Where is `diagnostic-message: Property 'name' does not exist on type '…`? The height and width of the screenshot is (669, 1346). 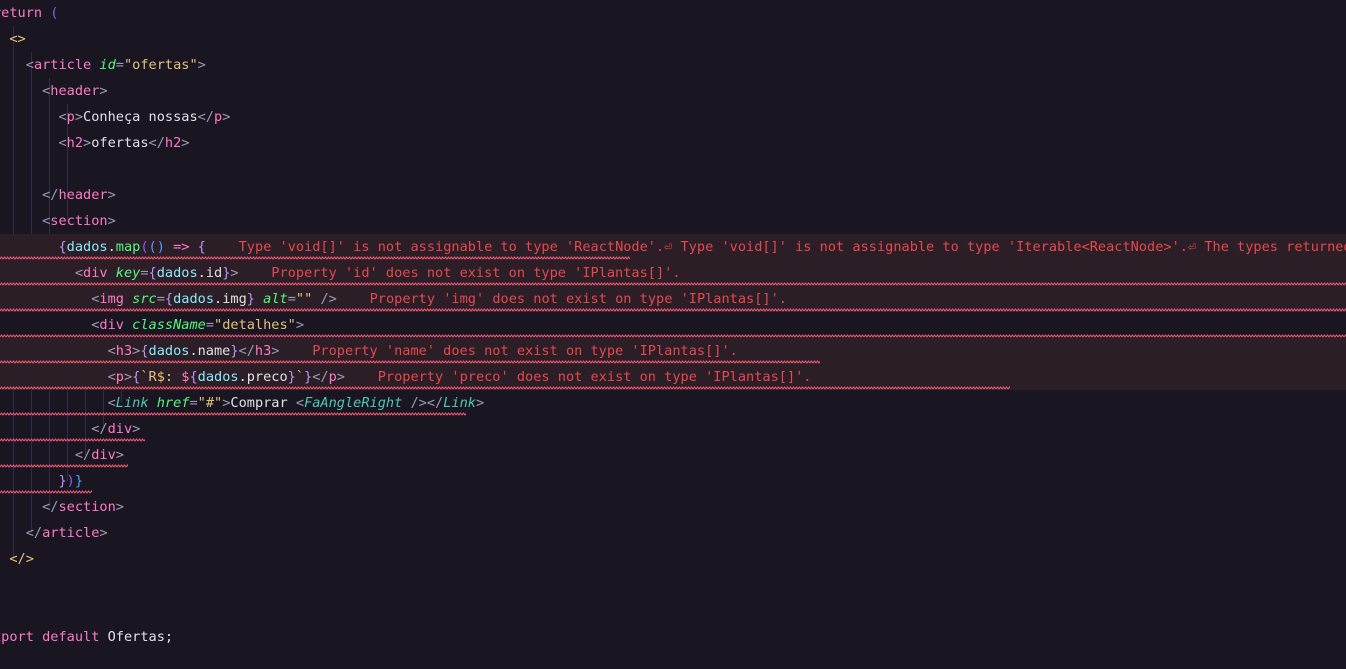
diagnostic-message: Property 'name' does not exist on type '… is located at coordinates (525, 351).